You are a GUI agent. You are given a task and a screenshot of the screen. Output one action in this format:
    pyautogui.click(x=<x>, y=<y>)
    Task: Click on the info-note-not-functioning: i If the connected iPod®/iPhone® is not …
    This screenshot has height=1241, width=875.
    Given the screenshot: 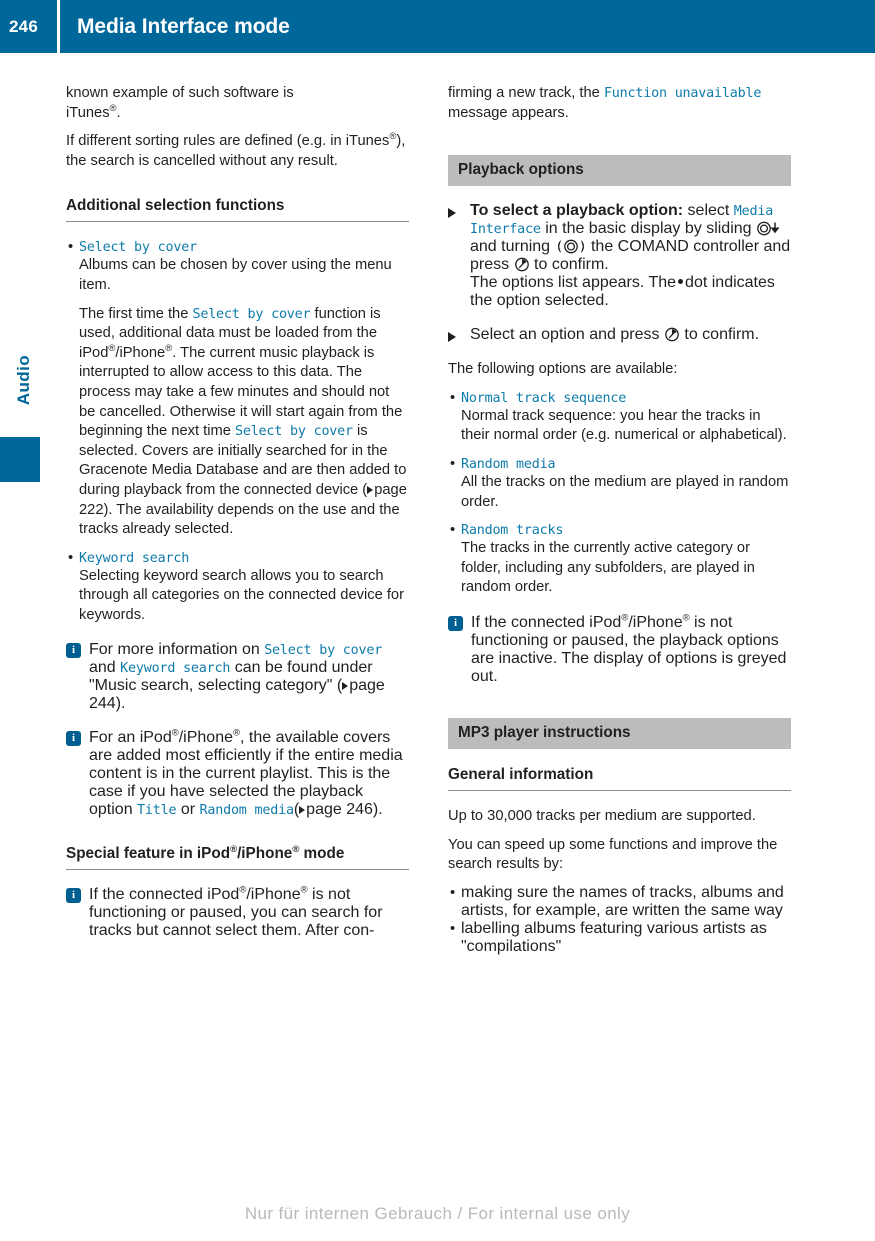 What is the action you would take?
    pyautogui.click(x=237, y=913)
    